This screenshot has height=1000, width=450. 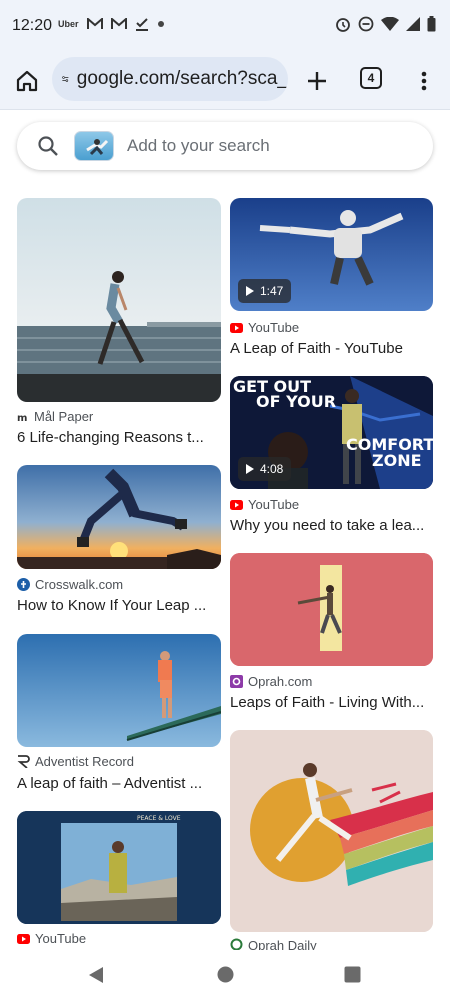 What do you see at coordinates (96, 975) in the screenshot?
I see `back-triangle-icon` at bounding box center [96, 975].